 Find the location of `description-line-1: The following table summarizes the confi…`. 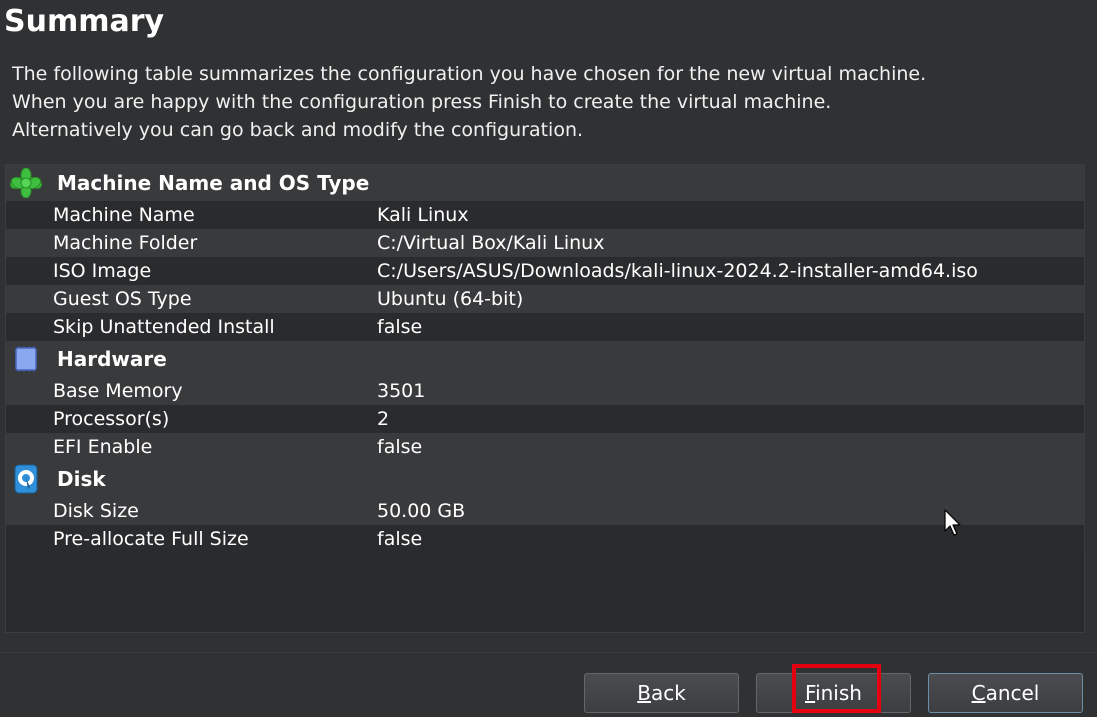

description-line-1: The following table summarizes the confi… is located at coordinates (469, 74).